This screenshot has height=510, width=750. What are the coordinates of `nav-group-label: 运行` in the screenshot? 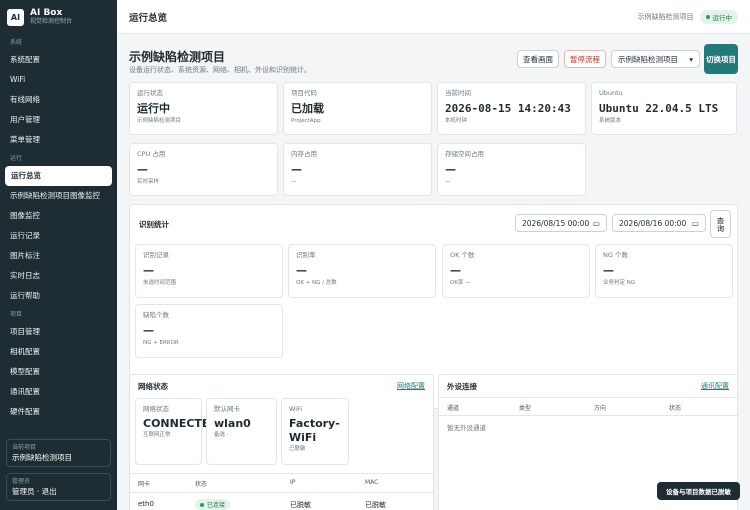 It's located at (16, 158).